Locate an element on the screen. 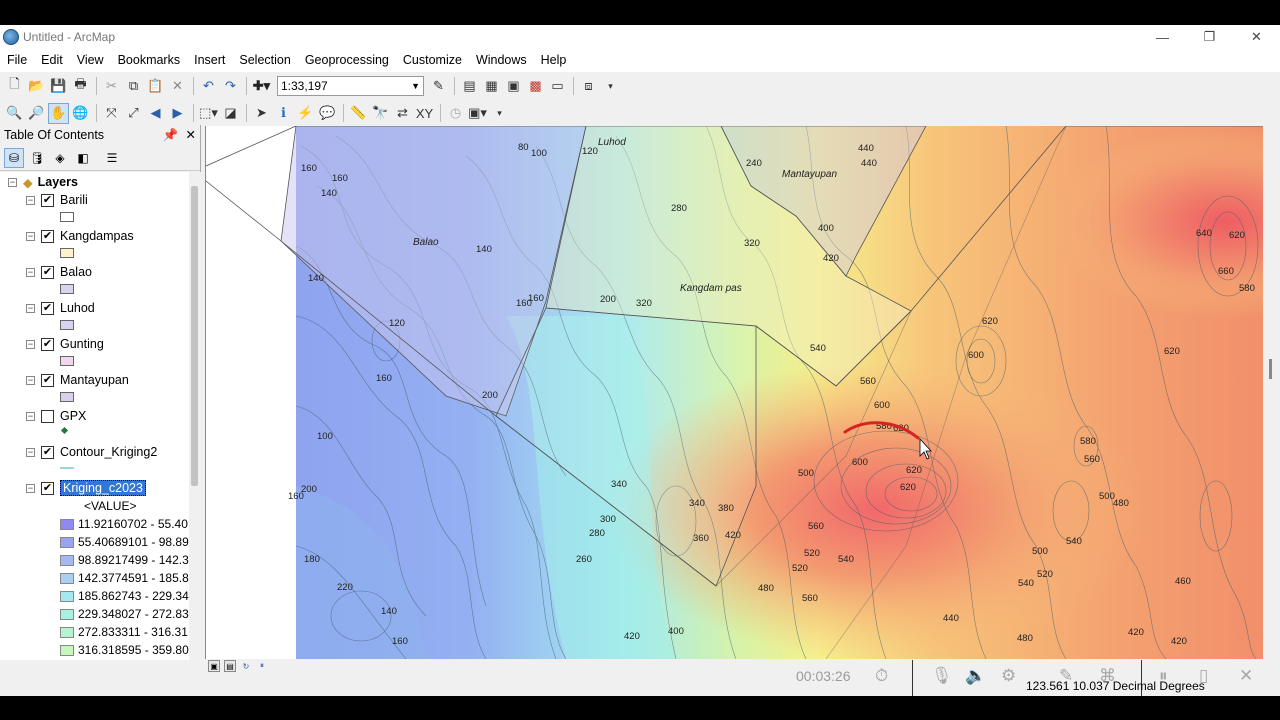 Image resolution: width=1280 pixels, height=720 pixels. menu-view: View is located at coordinates (90, 60).